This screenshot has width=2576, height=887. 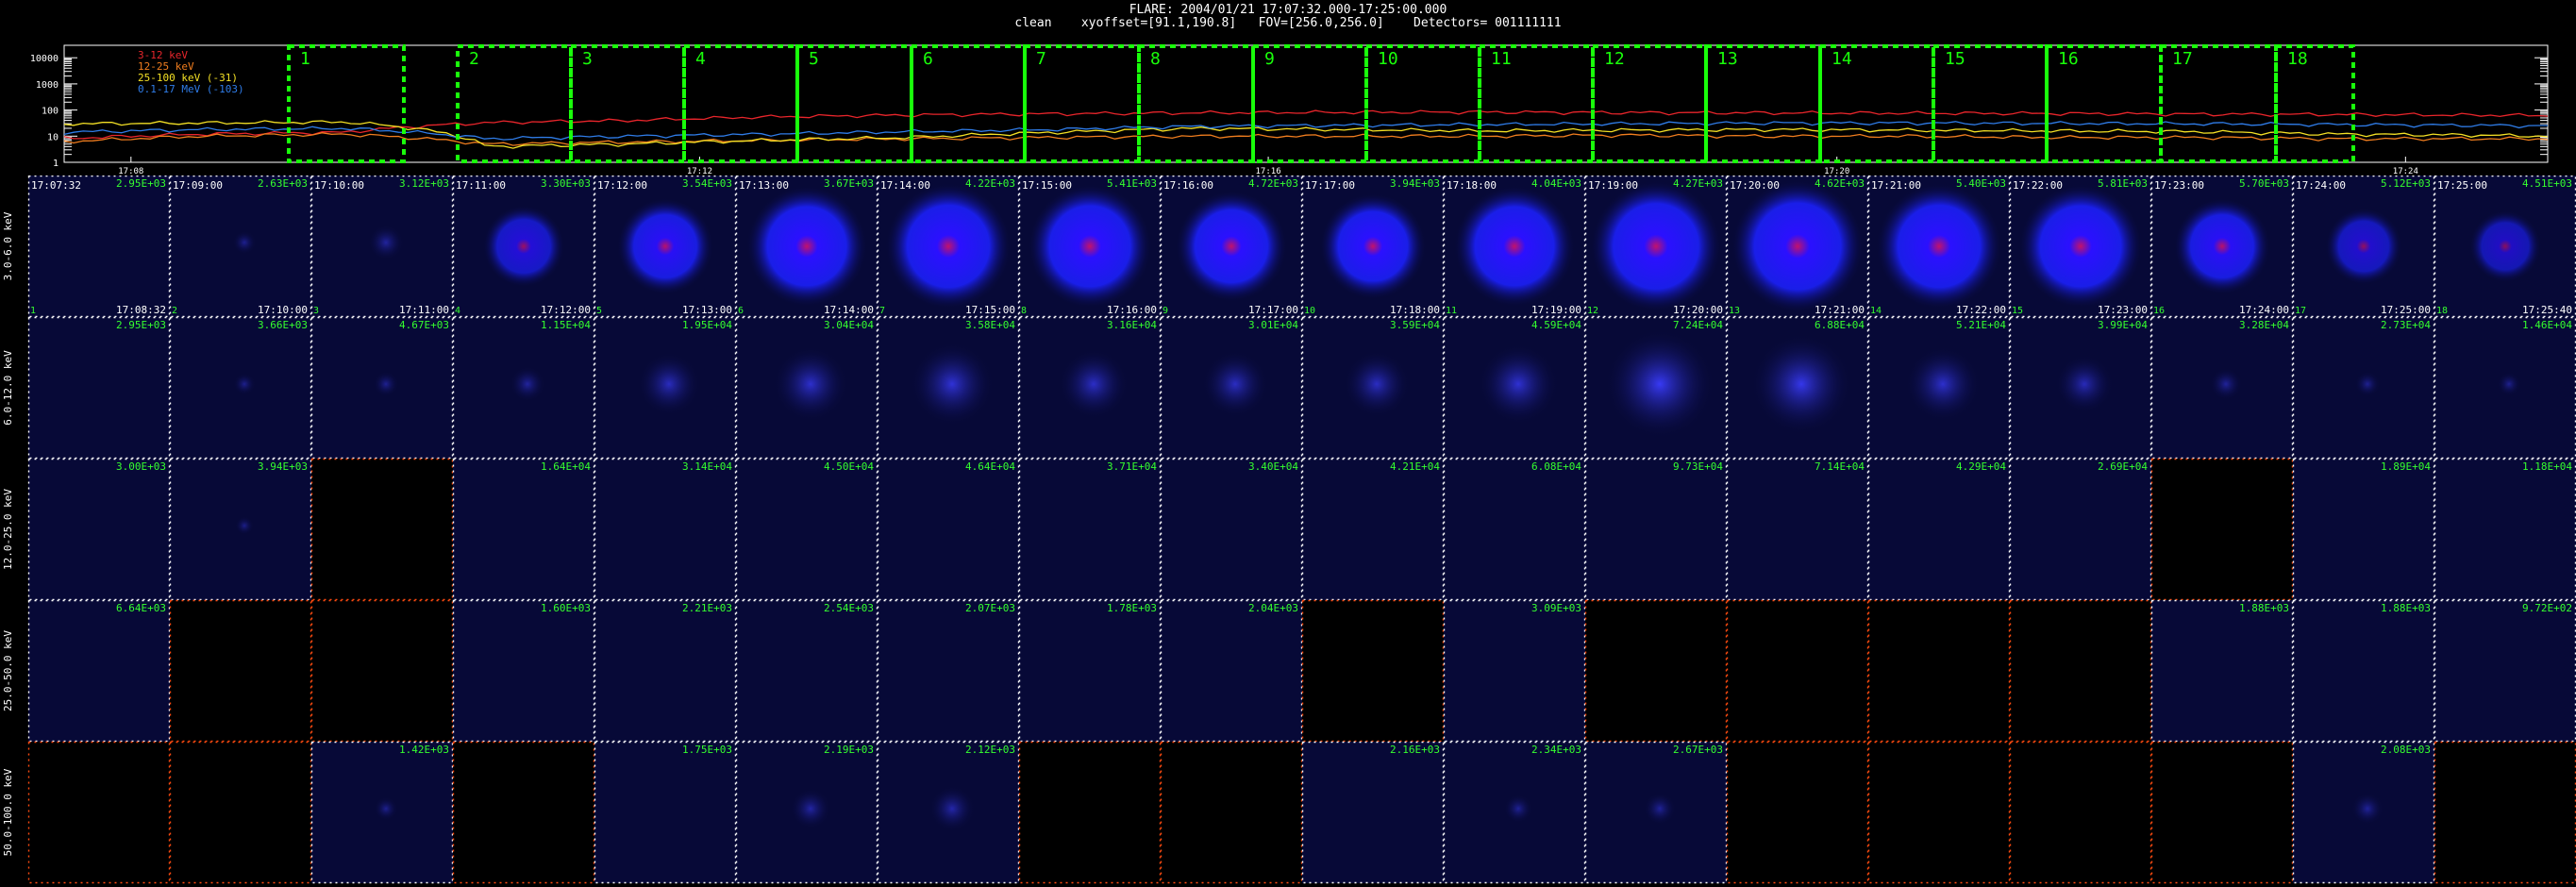 I want to click on panel-max-label: 3.14E+04, so click(x=707, y=466).